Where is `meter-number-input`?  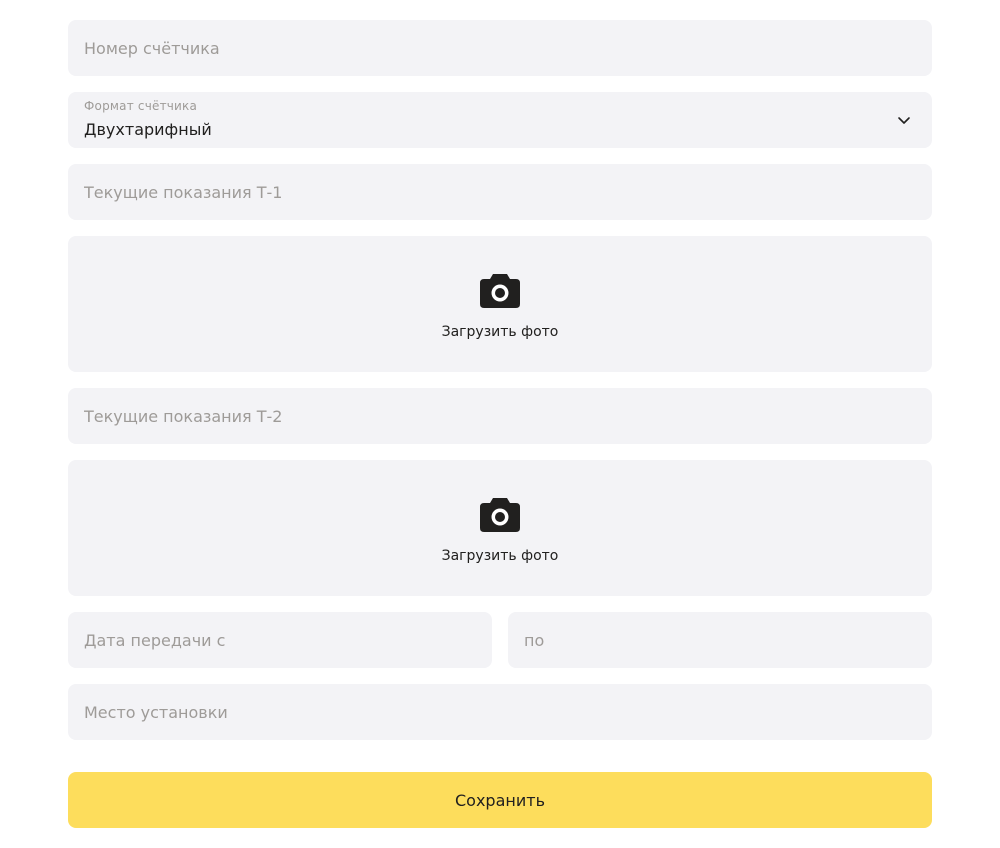
meter-number-input is located at coordinates (500, 48).